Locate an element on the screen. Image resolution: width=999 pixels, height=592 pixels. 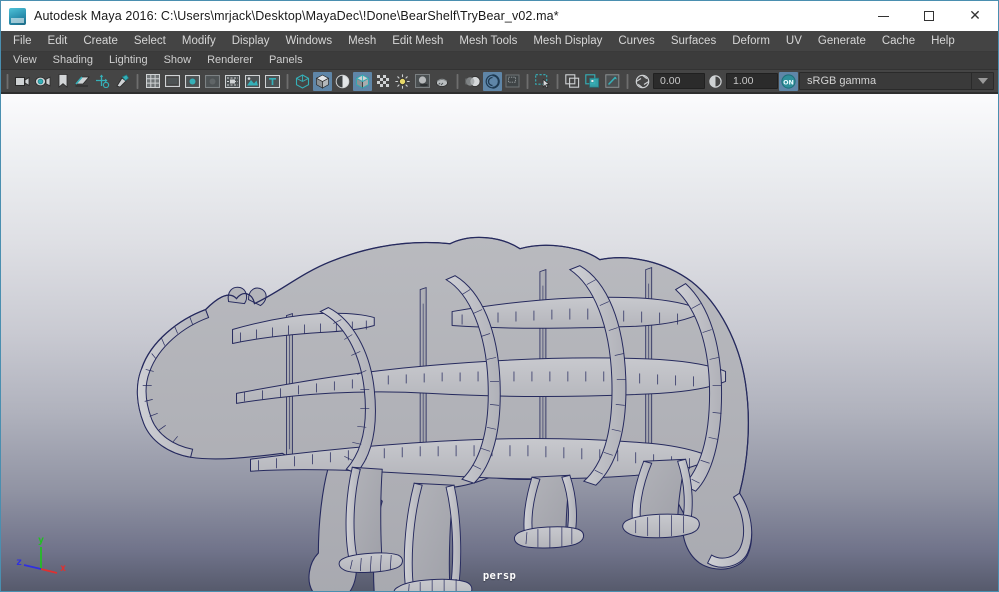
depth-of-field-icon is located at coordinates (512, 81).